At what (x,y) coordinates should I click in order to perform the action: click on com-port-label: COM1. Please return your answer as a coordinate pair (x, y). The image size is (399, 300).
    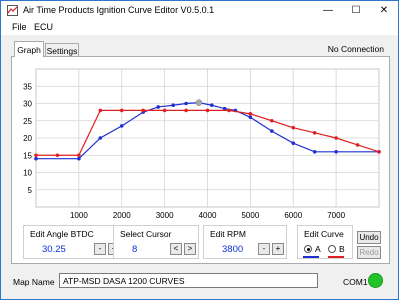
    Looking at the image, I should click on (355, 282).